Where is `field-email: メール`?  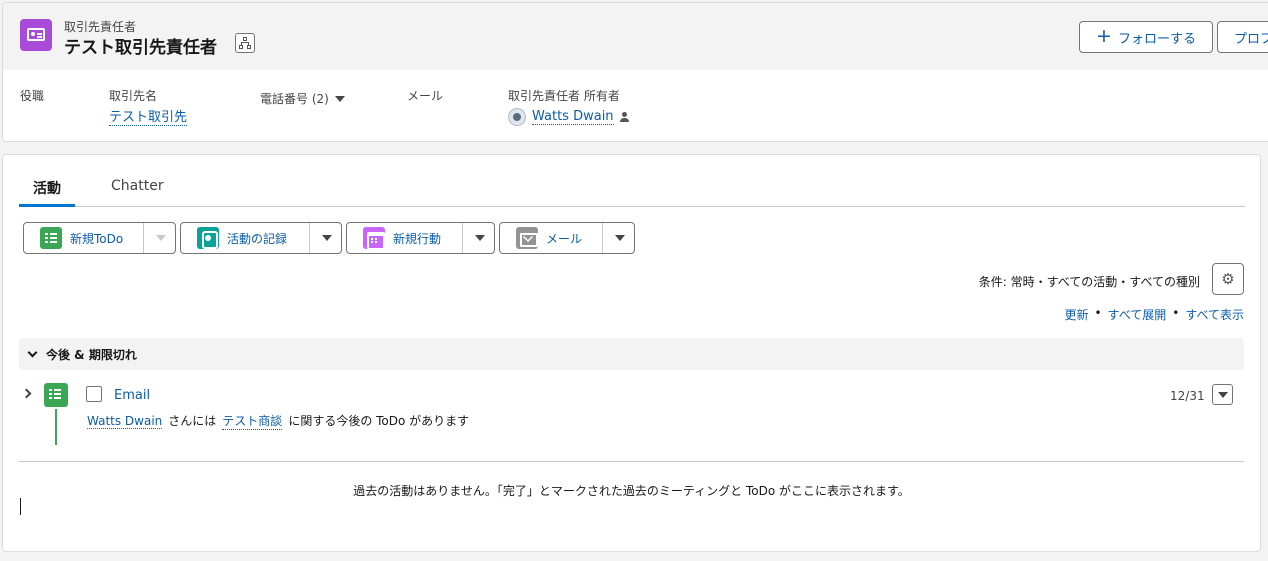
field-email: メール is located at coordinates (425, 95).